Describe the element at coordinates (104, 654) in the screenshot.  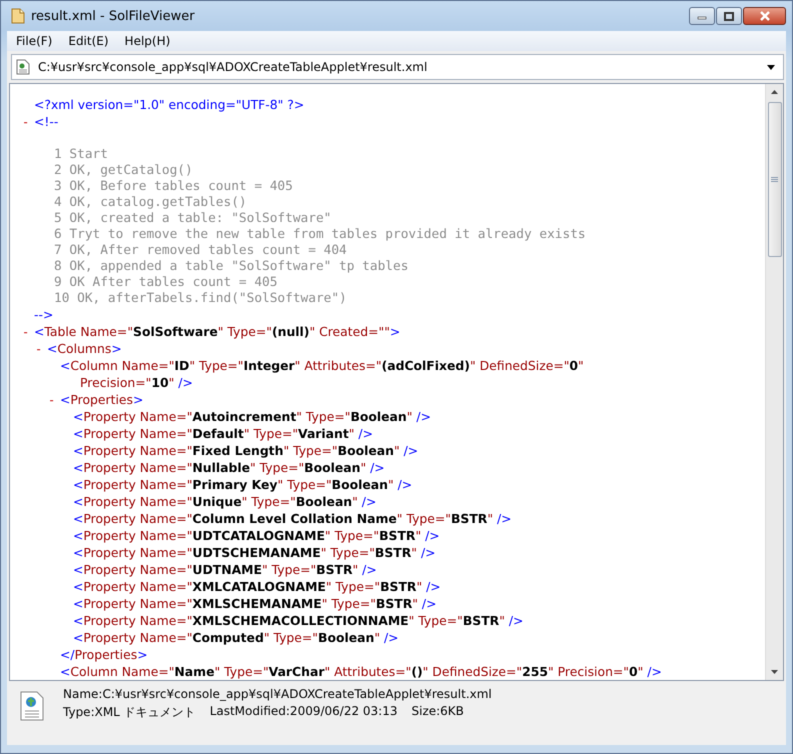
I see `xml-line: </Properties>` at that location.